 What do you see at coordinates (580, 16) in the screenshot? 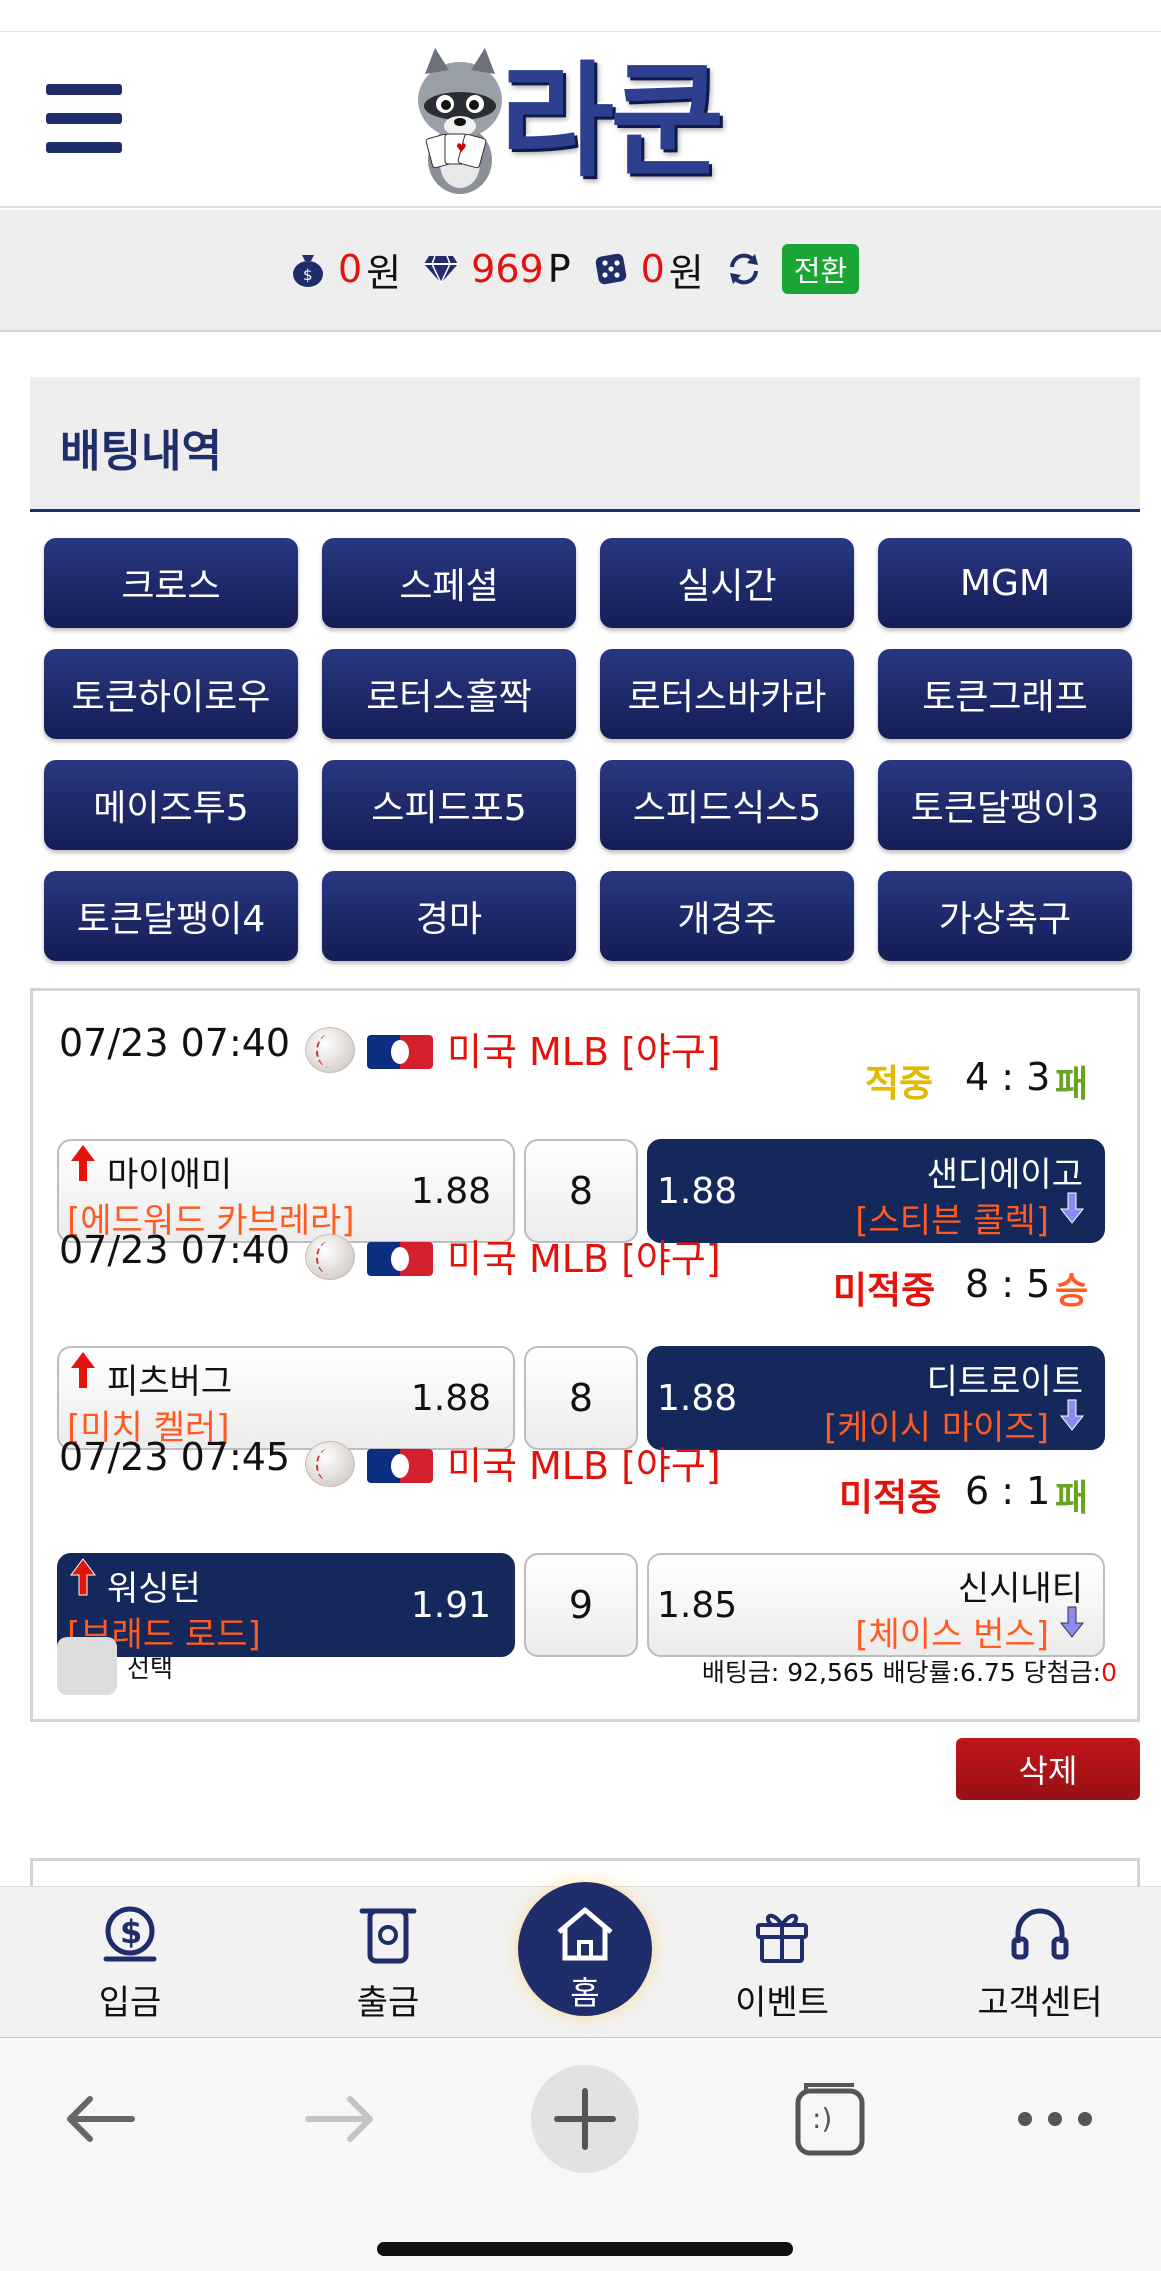
I see `status-bar-strip` at bounding box center [580, 16].